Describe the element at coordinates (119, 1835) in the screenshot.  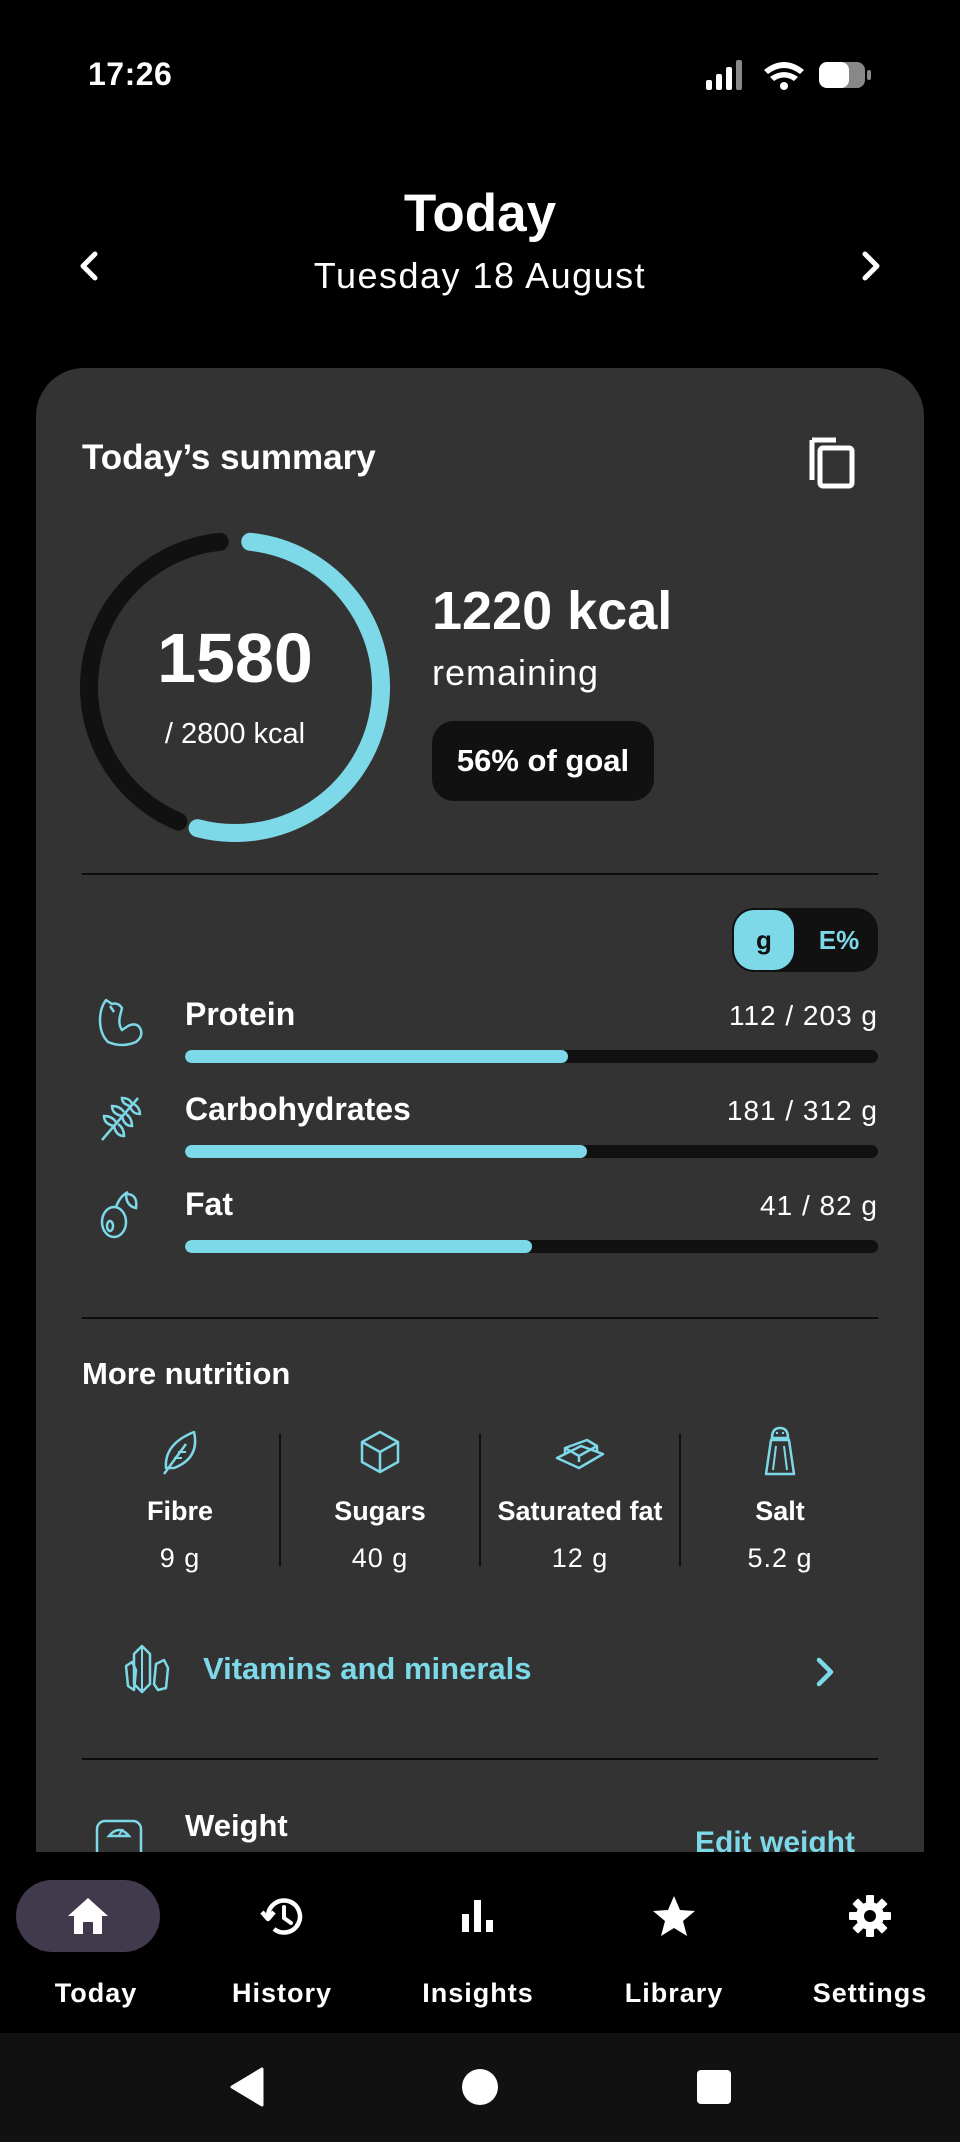
I see `scale-icon` at that location.